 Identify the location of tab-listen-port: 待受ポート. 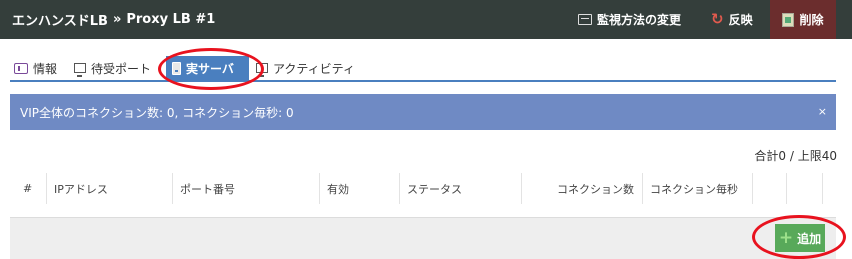
(112, 68).